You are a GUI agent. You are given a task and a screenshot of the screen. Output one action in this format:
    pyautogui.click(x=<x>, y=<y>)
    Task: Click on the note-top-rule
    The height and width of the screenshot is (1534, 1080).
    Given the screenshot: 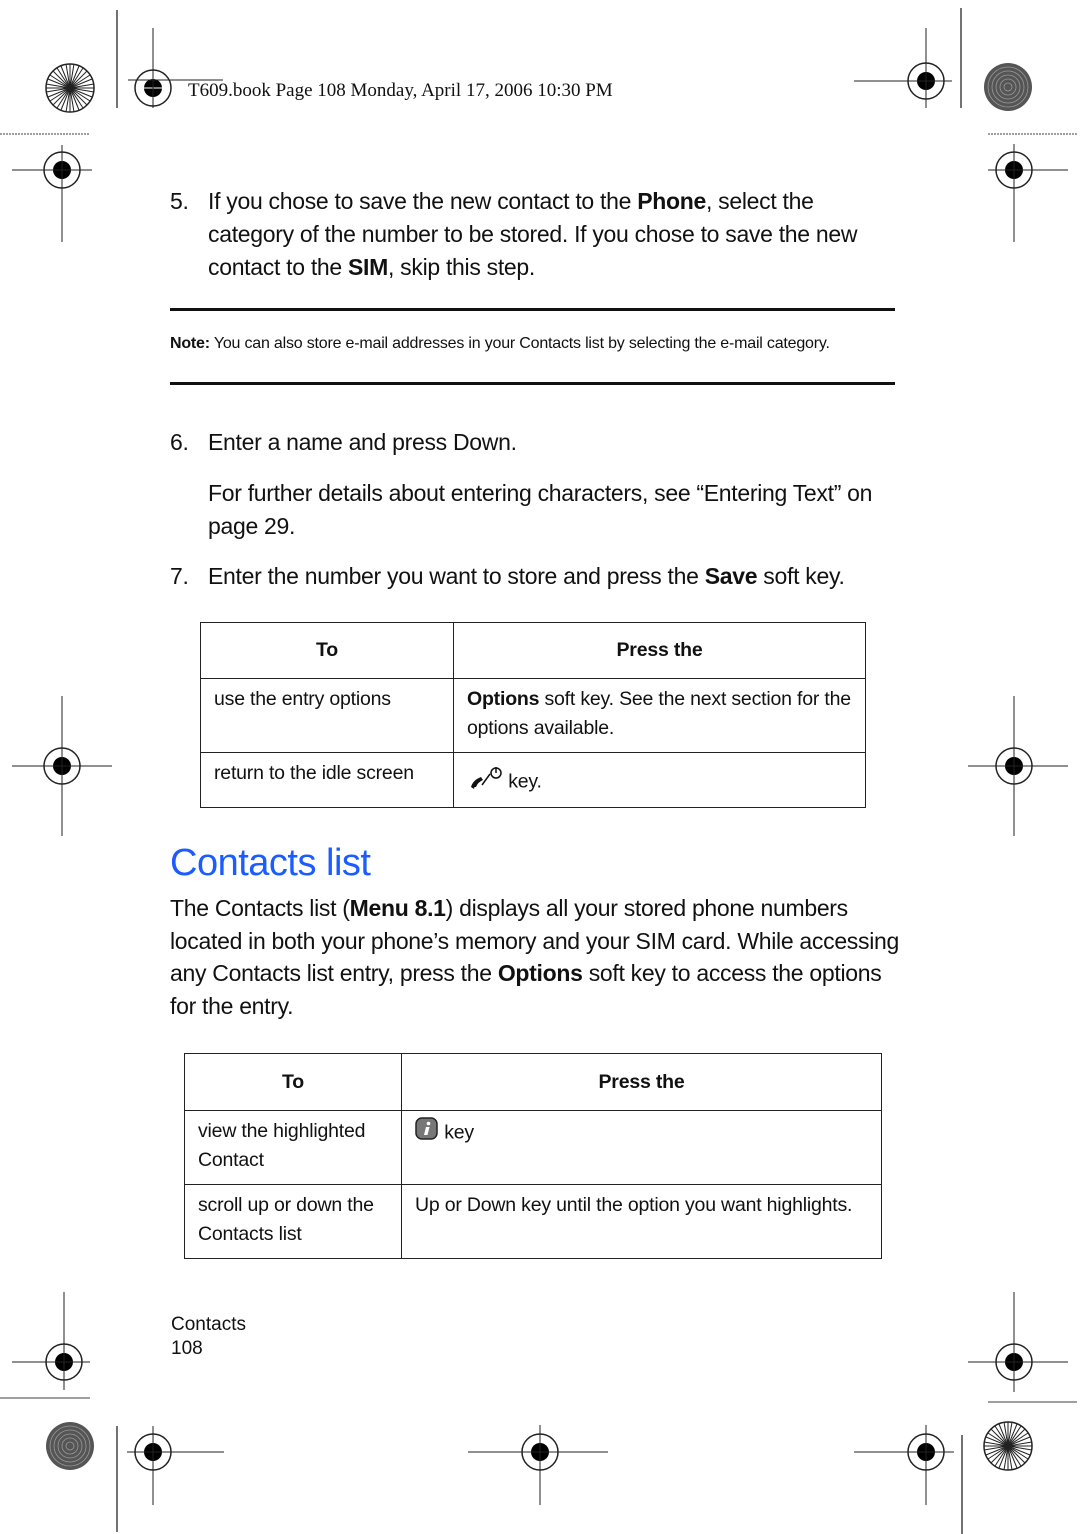 What is the action you would take?
    pyautogui.click(x=532, y=309)
    